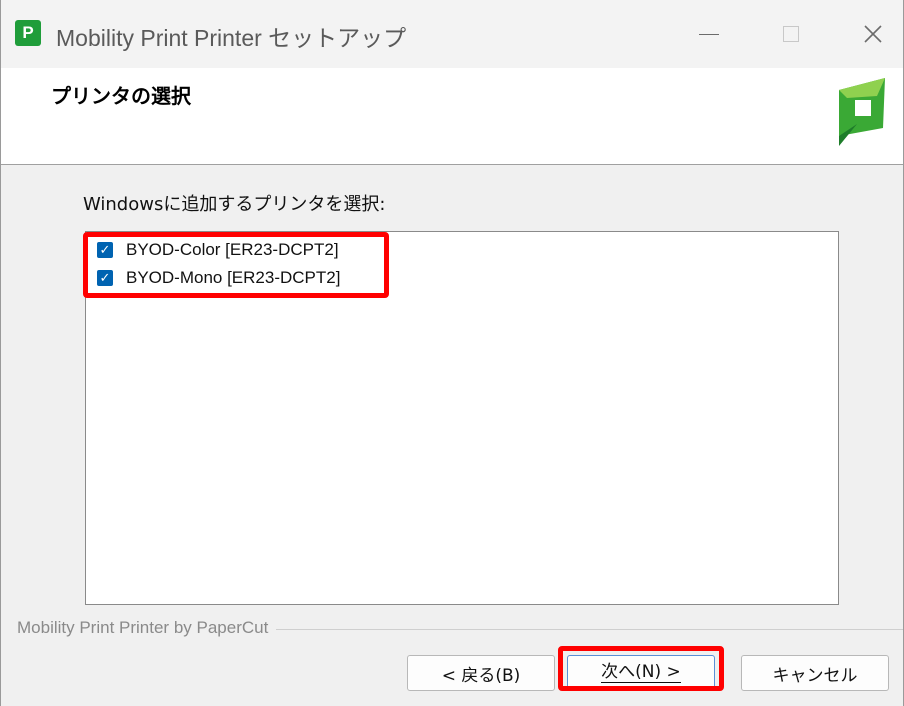  I want to click on maximize-icon, so click(791, 34).